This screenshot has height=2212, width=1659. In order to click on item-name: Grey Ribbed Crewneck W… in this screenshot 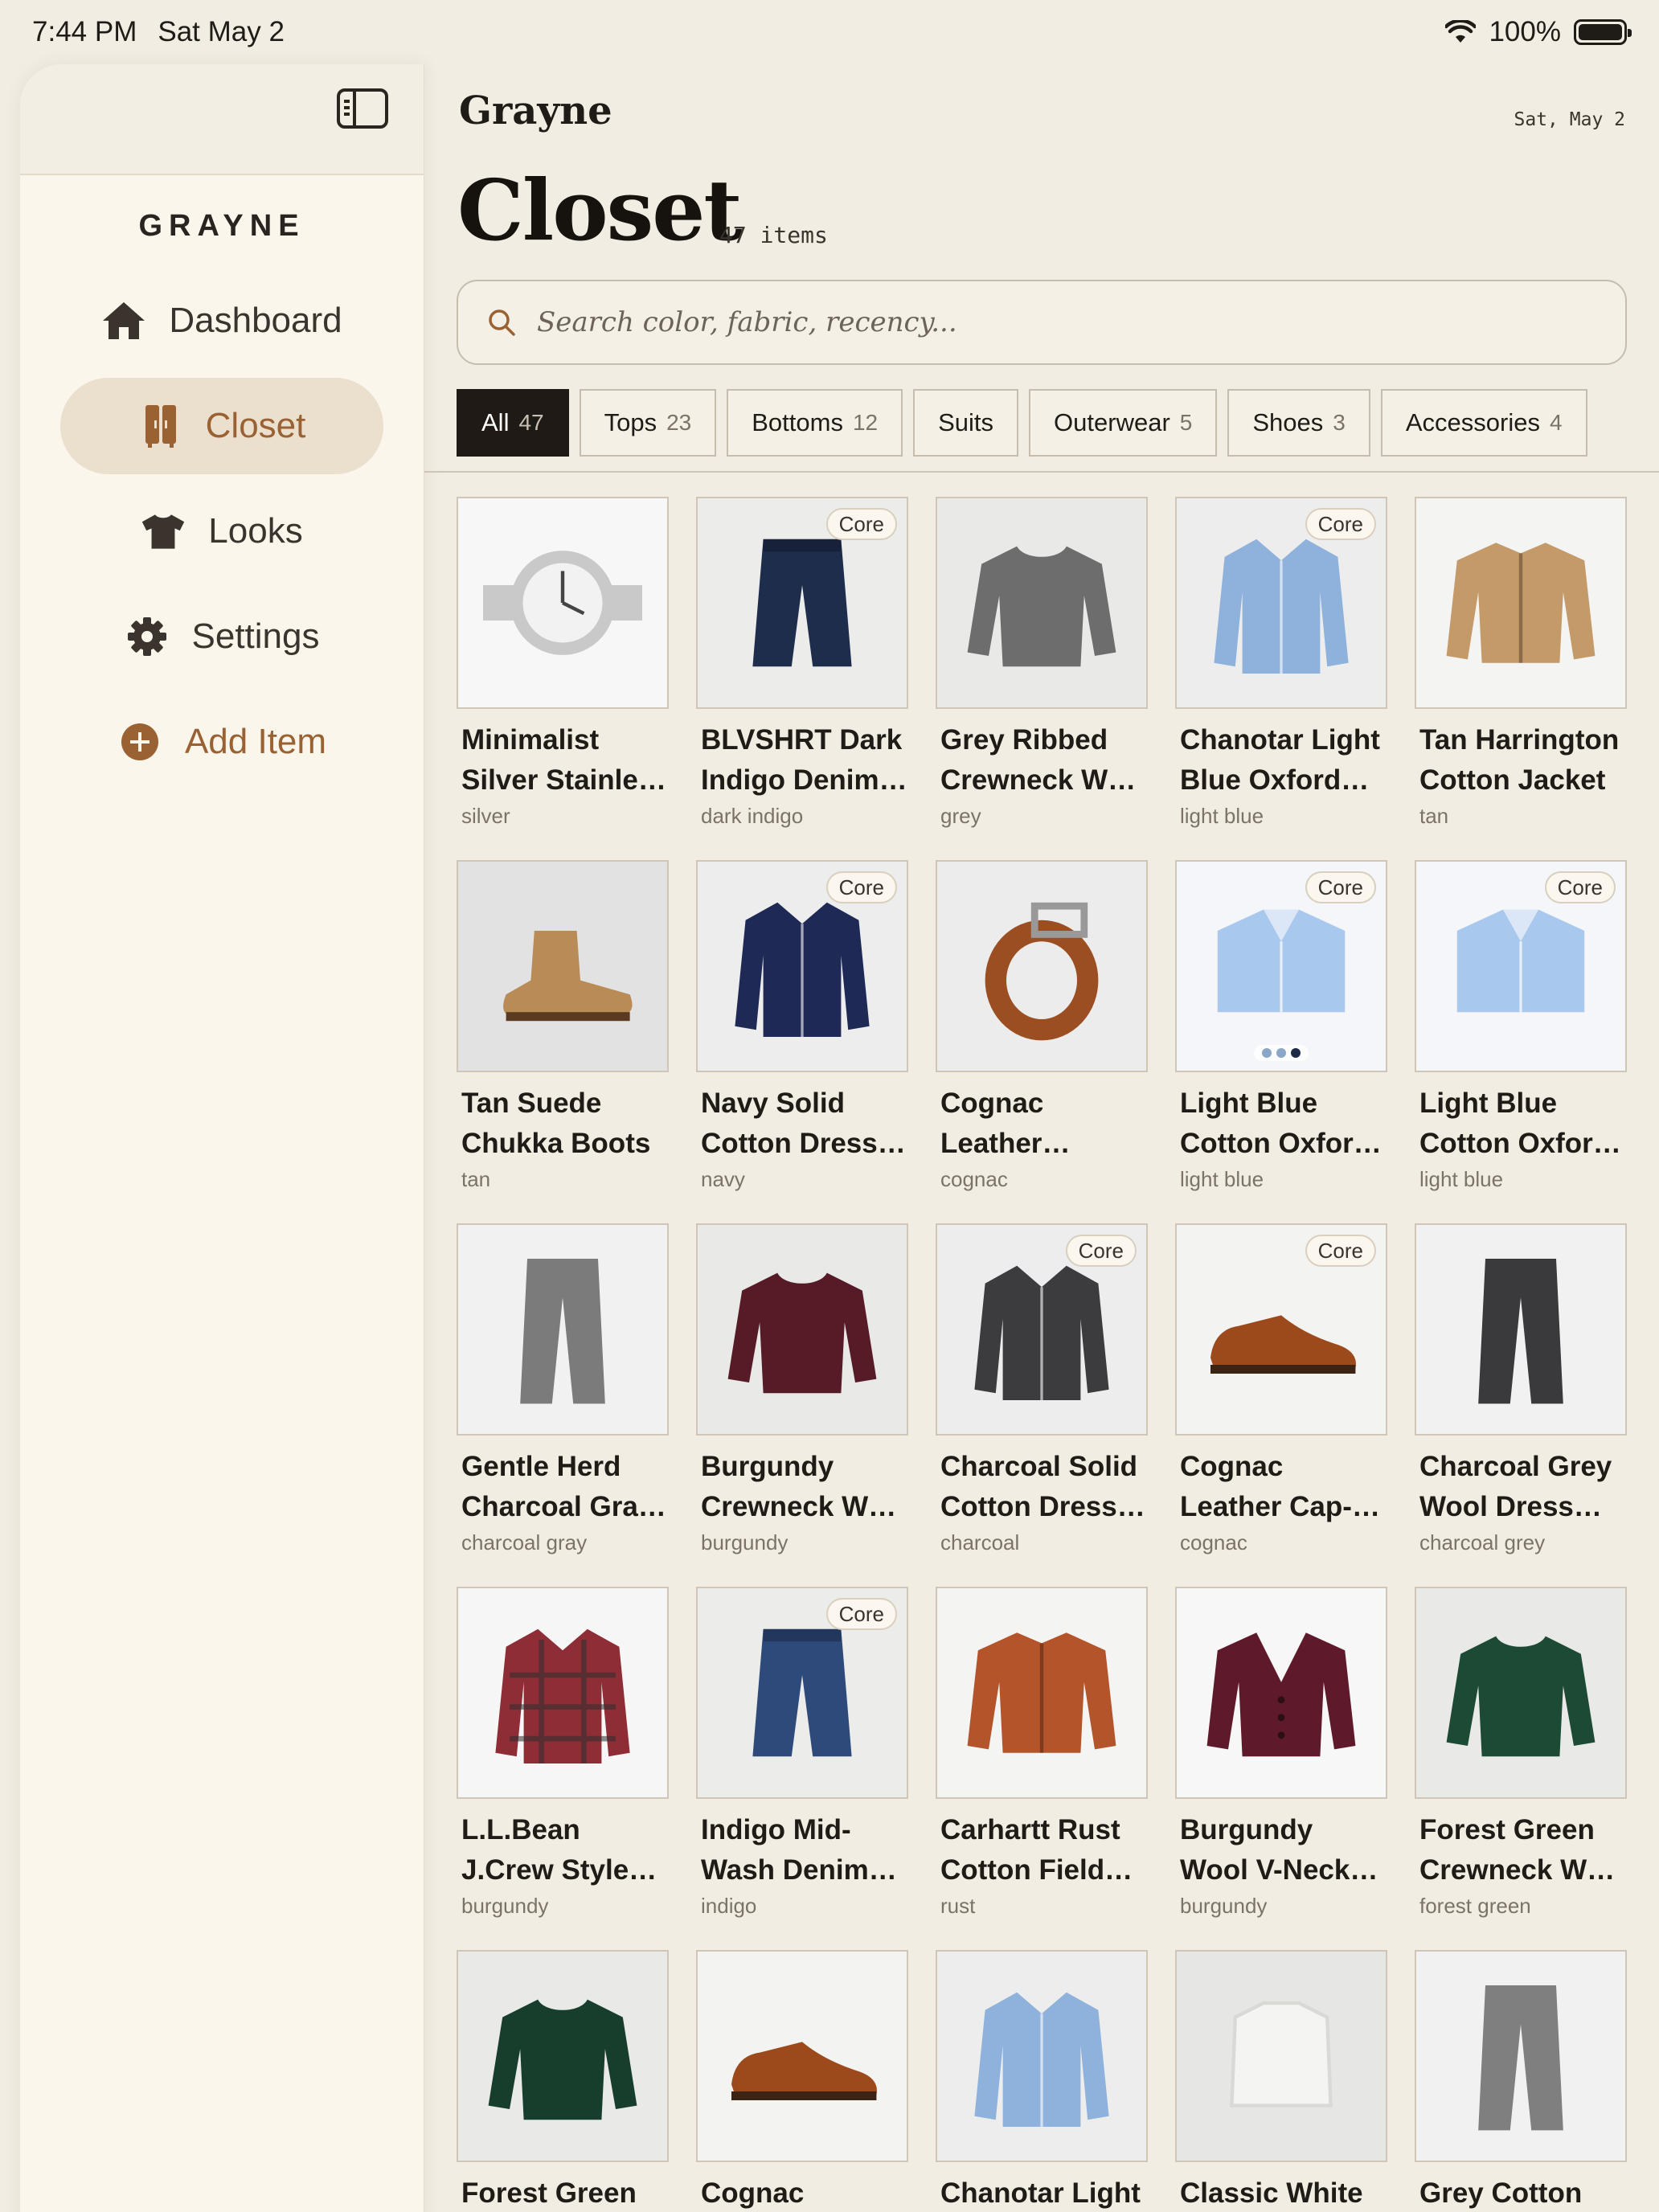, I will do `click(1038, 760)`.